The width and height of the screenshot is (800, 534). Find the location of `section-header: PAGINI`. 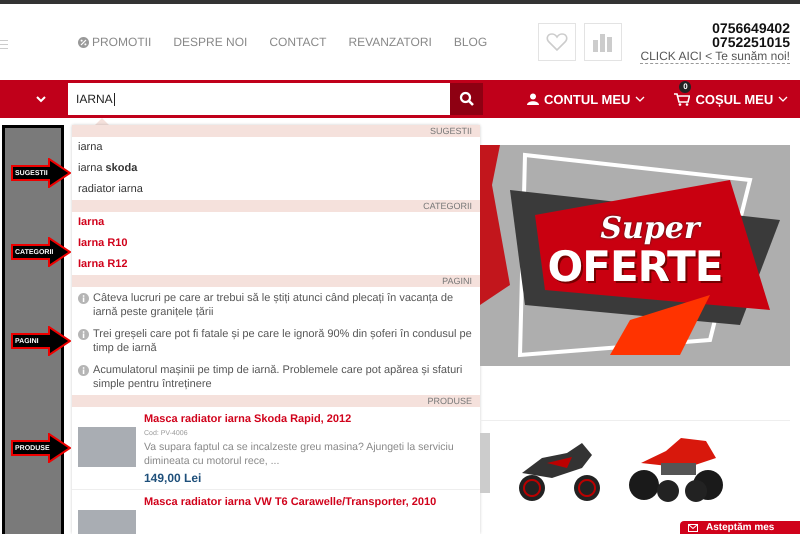

section-header: PAGINI is located at coordinates (276, 281).